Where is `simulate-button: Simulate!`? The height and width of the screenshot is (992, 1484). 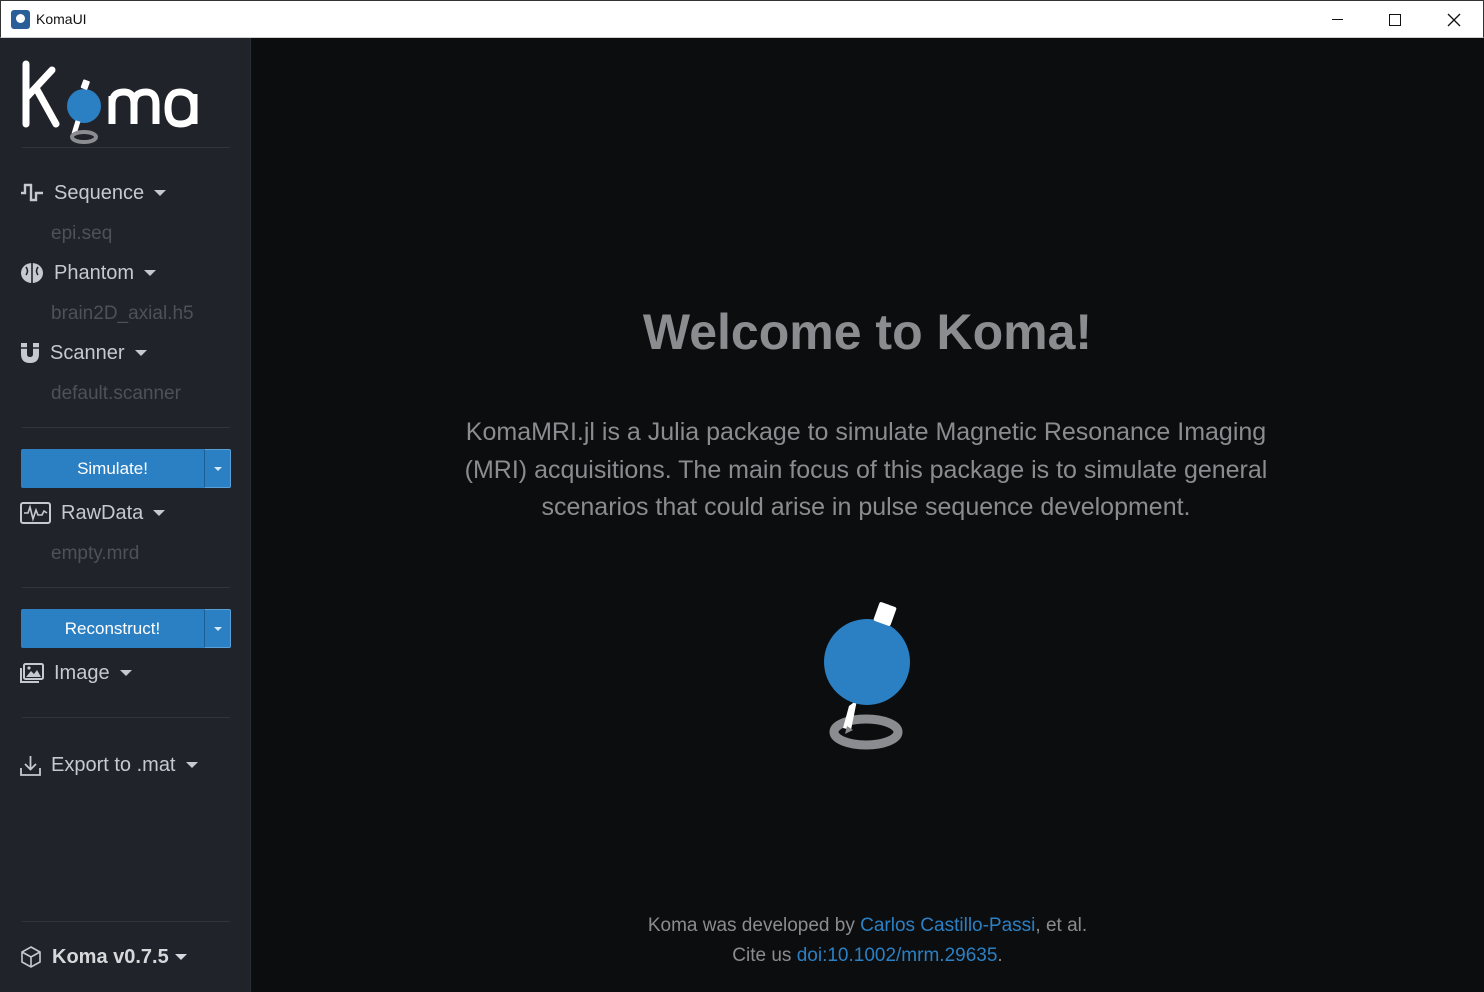
simulate-button: Simulate! is located at coordinates (112, 468).